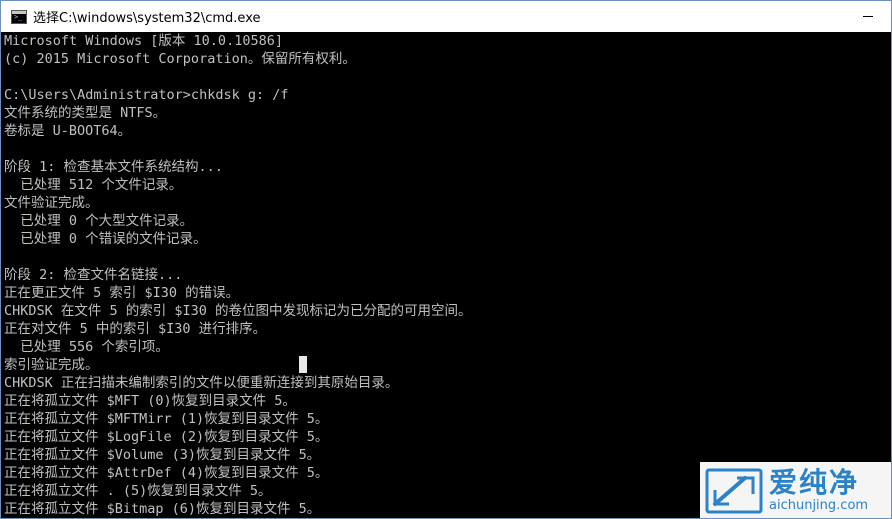 The image size is (892, 519). What do you see at coordinates (138, 491) in the screenshot?
I see `console-line: 正在将孤立文件 . (5)恢复到目录文件 5。` at bounding box center [138, 491].